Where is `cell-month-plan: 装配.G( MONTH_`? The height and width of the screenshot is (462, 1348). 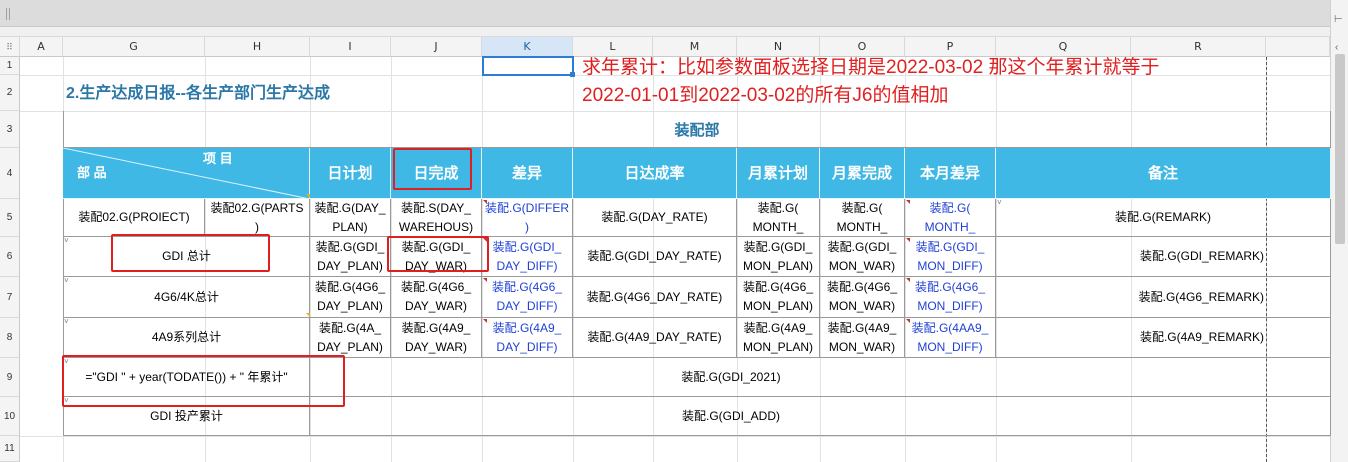
cell-month-plan: 装配.G( MONTH_ is located at coordinates (778, 218).